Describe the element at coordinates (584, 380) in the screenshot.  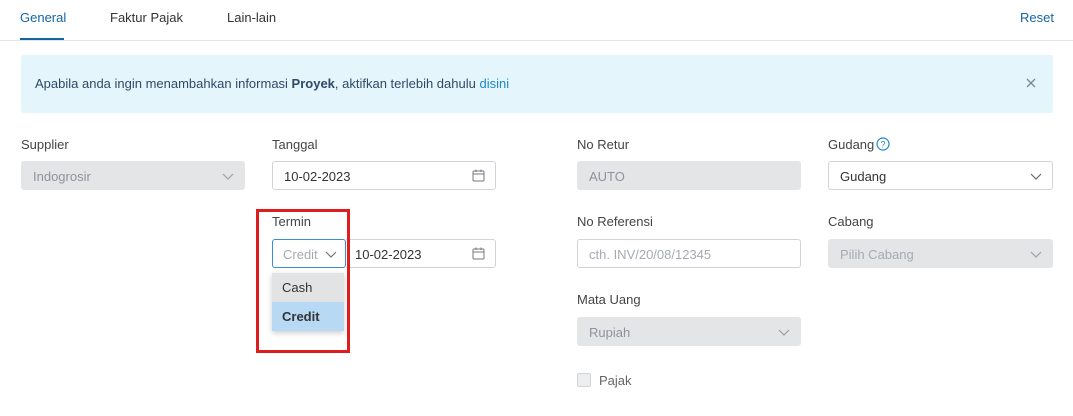
I see `pajak-checkbox` at that location.